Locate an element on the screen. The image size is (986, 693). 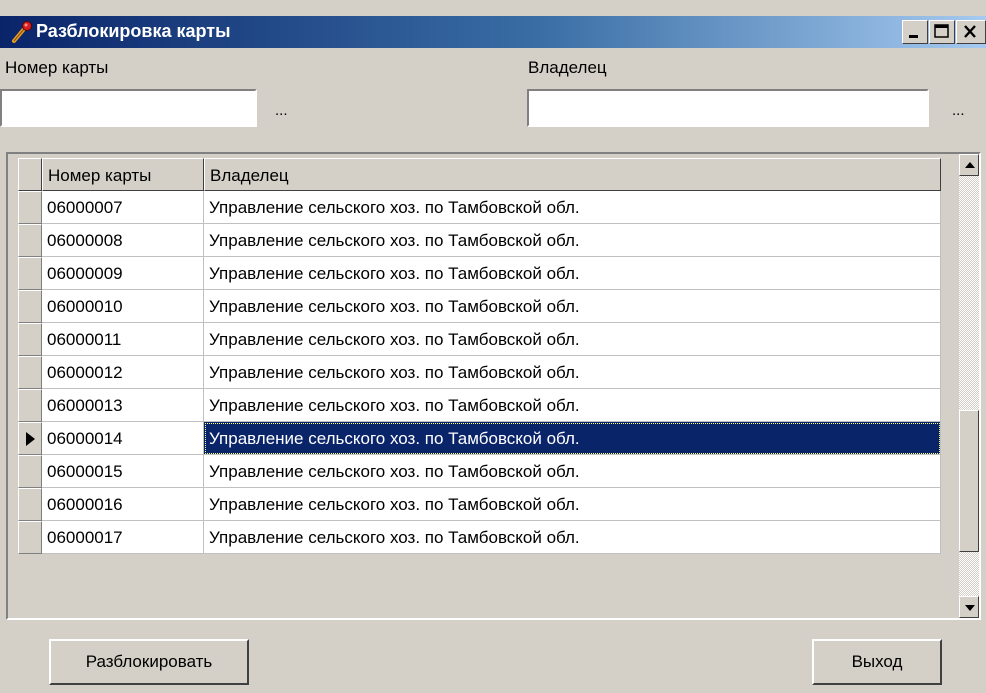
close-button is located at coordinates (971, 32).